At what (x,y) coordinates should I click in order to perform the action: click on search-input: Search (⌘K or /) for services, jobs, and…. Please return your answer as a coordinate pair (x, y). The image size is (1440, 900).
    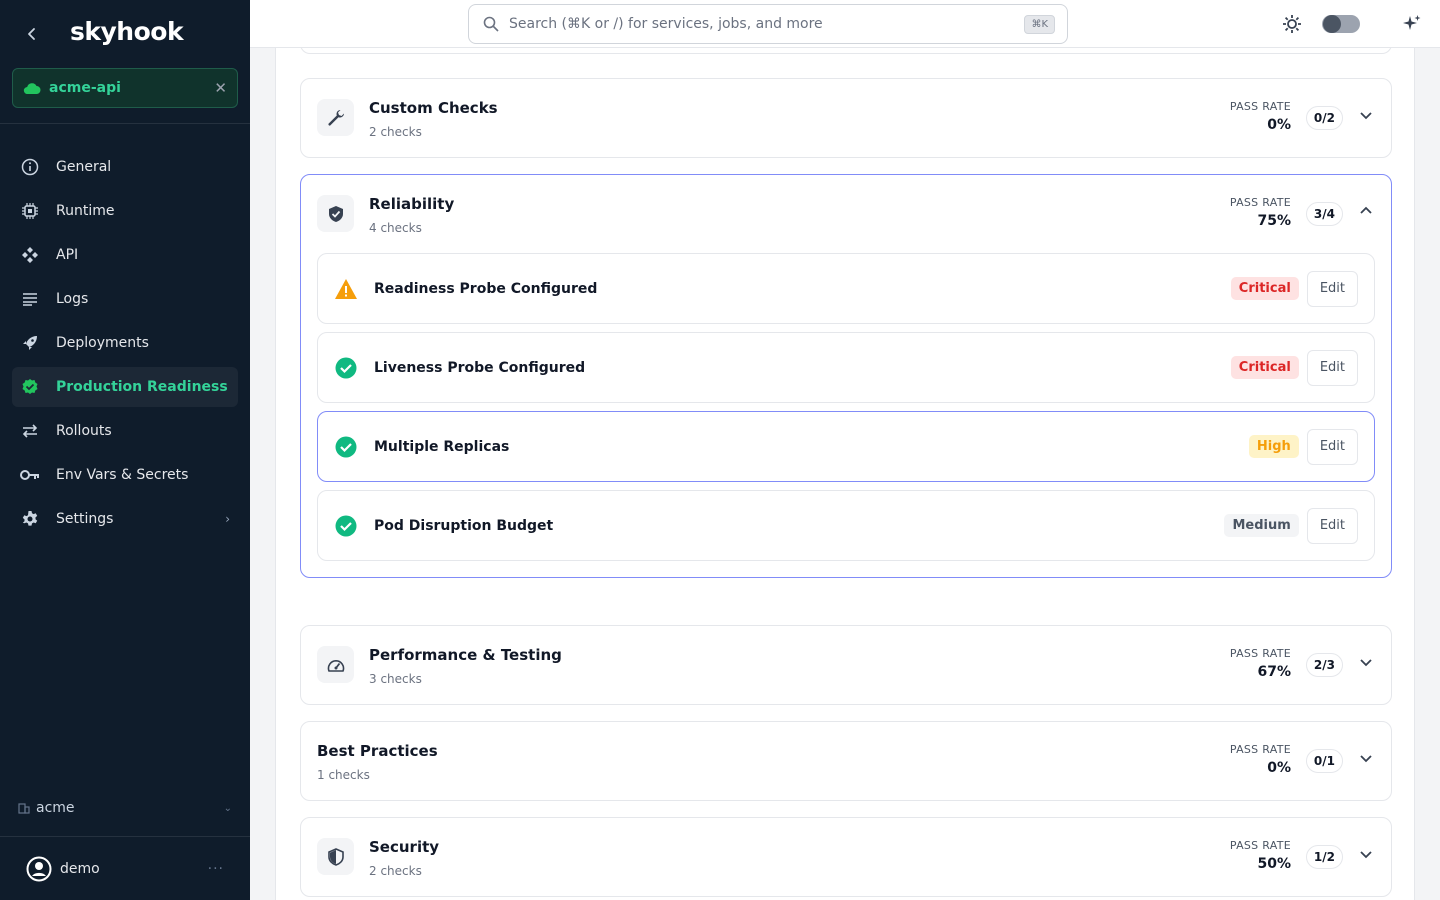
    Looking at the image, I should click on (768, 24).